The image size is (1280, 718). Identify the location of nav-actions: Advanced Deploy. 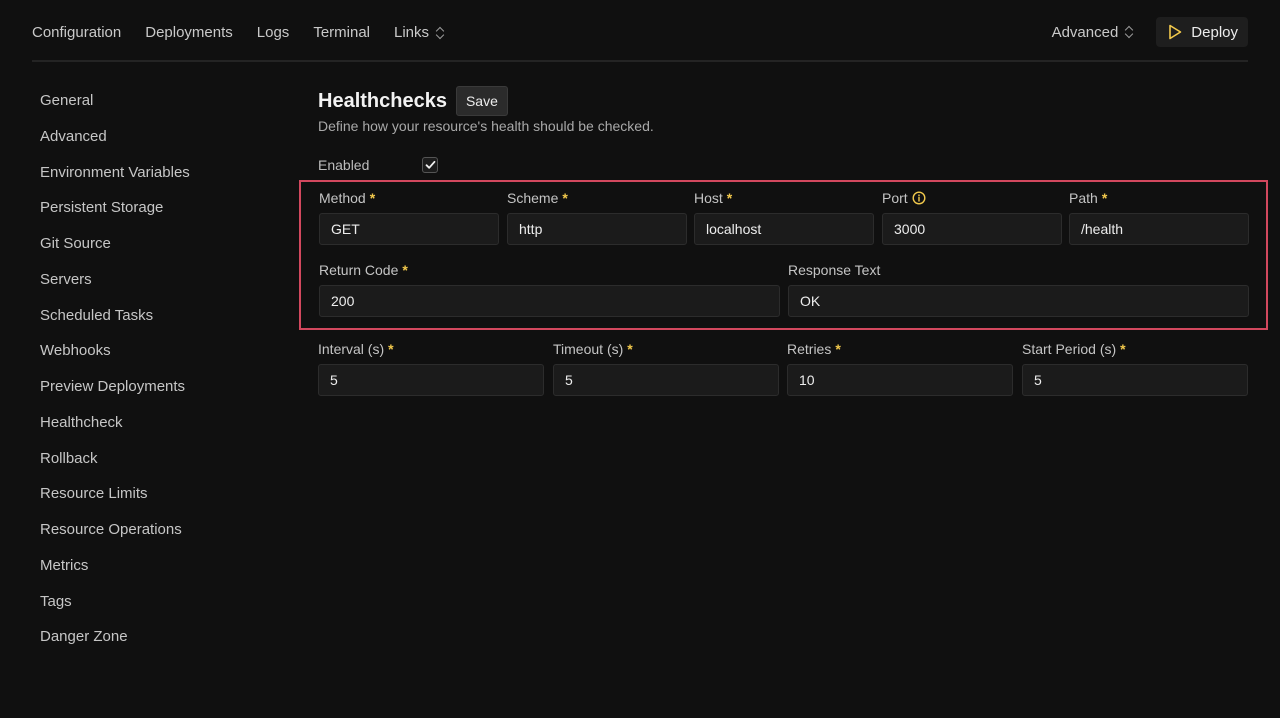
(1150, 32).